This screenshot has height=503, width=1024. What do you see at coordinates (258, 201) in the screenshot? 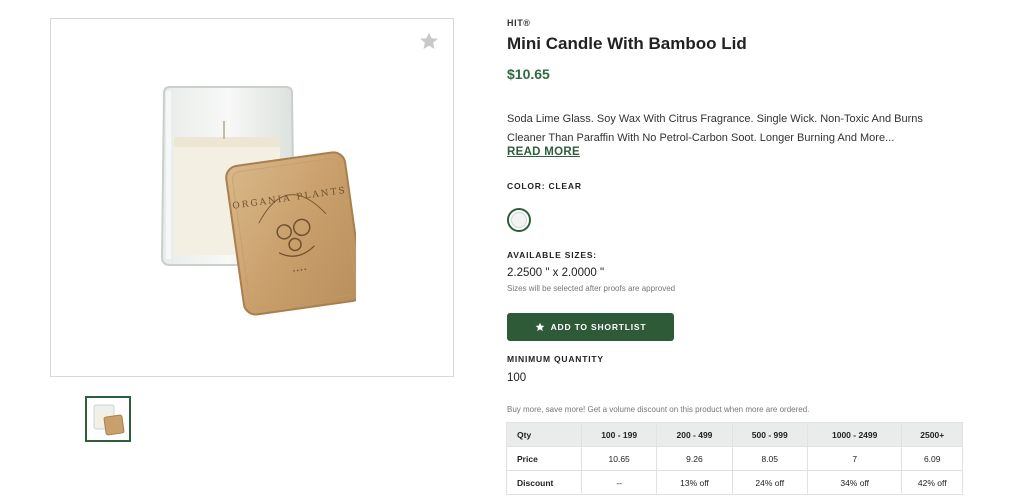
I see `product-image: ORGANIA PLANTS • • • •` at bounding box center [258, 201].